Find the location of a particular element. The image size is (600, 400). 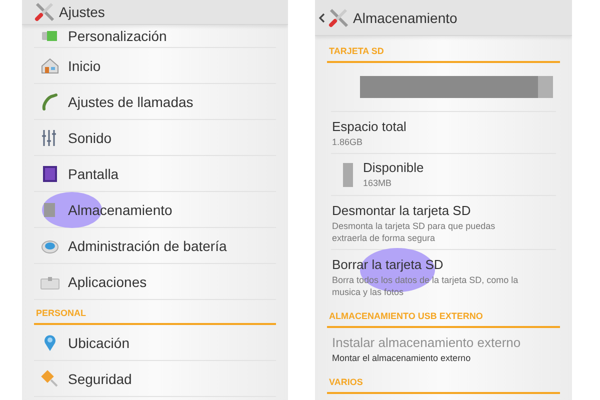

settings-item: Desmontar la tarjeta SD Desmonta la tarjeta SD para que puedas extraerla de forma segura is located at coordinates (443, 222).